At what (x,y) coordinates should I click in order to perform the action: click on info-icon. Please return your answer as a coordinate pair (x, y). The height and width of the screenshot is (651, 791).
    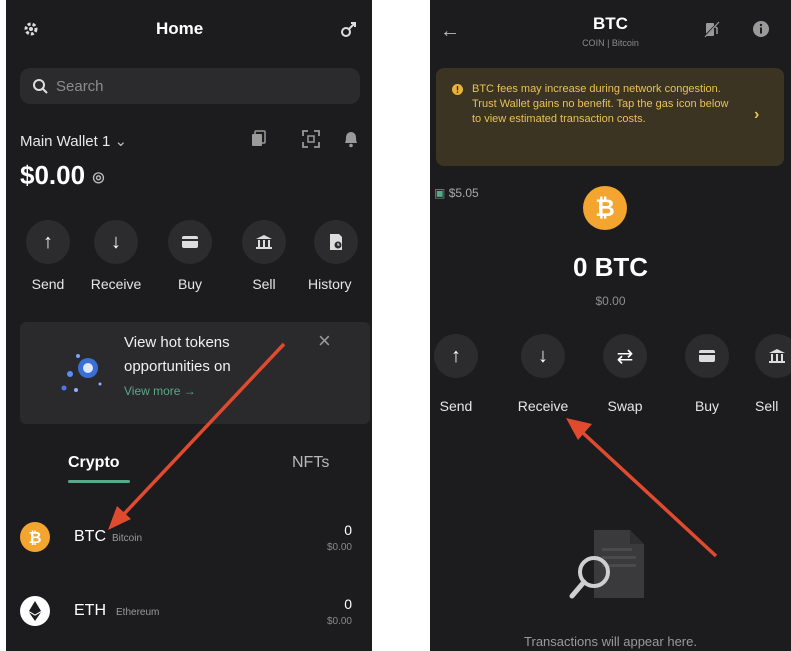
    Looking at the image, I should click on (761, 29).